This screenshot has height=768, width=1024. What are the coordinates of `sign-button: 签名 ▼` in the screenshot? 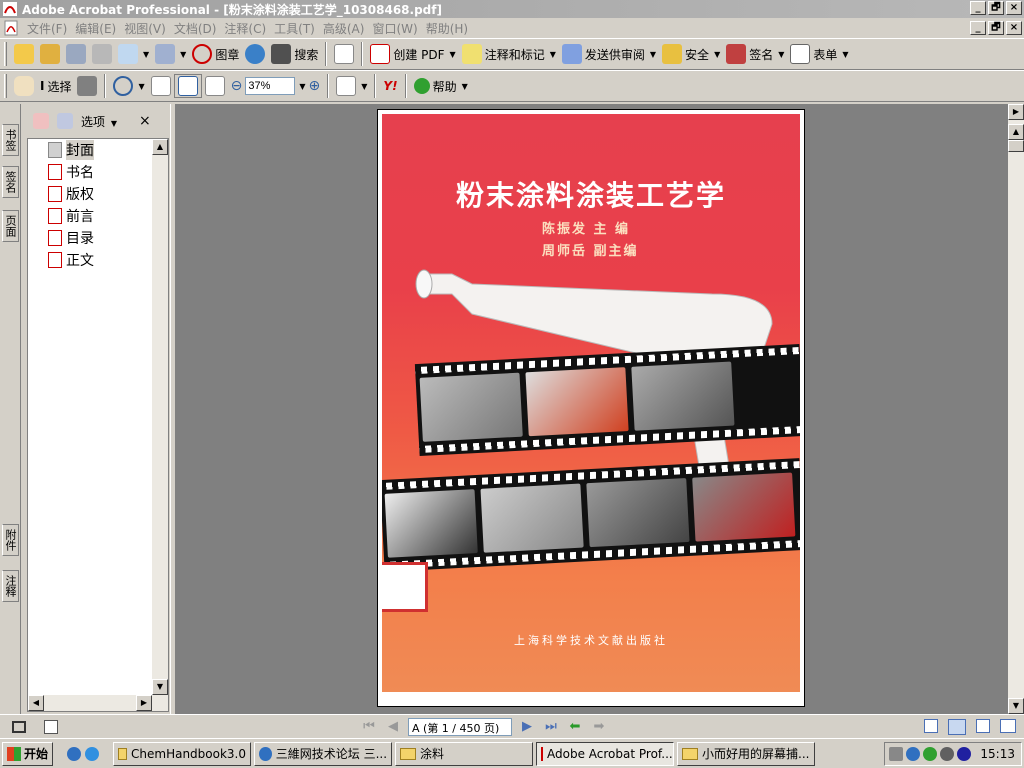 It's located at (755, 54).